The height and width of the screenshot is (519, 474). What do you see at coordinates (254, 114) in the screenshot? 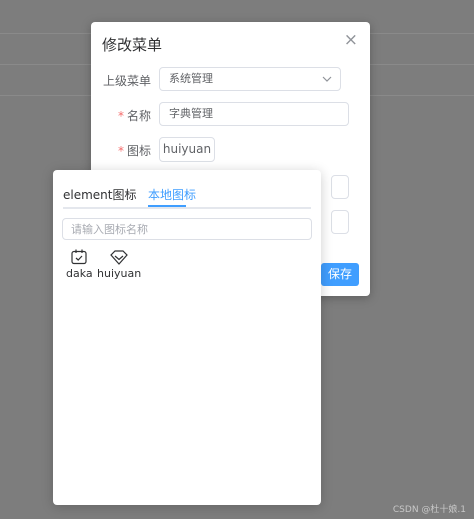
I see `name-input: 字典管理` at bounding box center [254, 114].